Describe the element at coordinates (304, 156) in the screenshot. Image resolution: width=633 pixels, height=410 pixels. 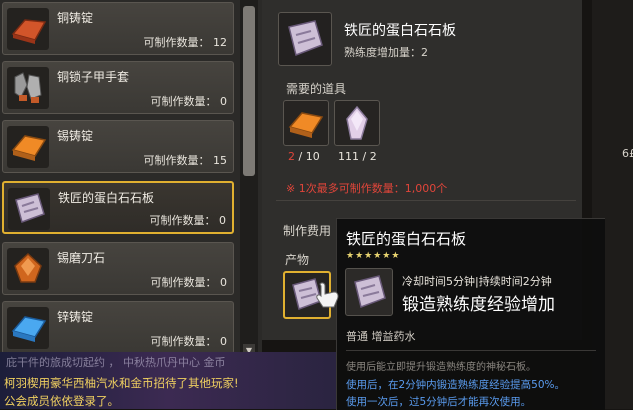
I see `material-count-1: 2 / 10` at that location.